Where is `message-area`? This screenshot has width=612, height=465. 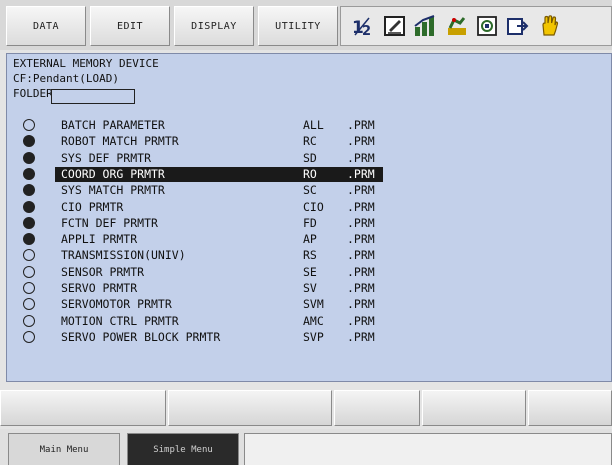 message-area is located at coordinates (428, 449).